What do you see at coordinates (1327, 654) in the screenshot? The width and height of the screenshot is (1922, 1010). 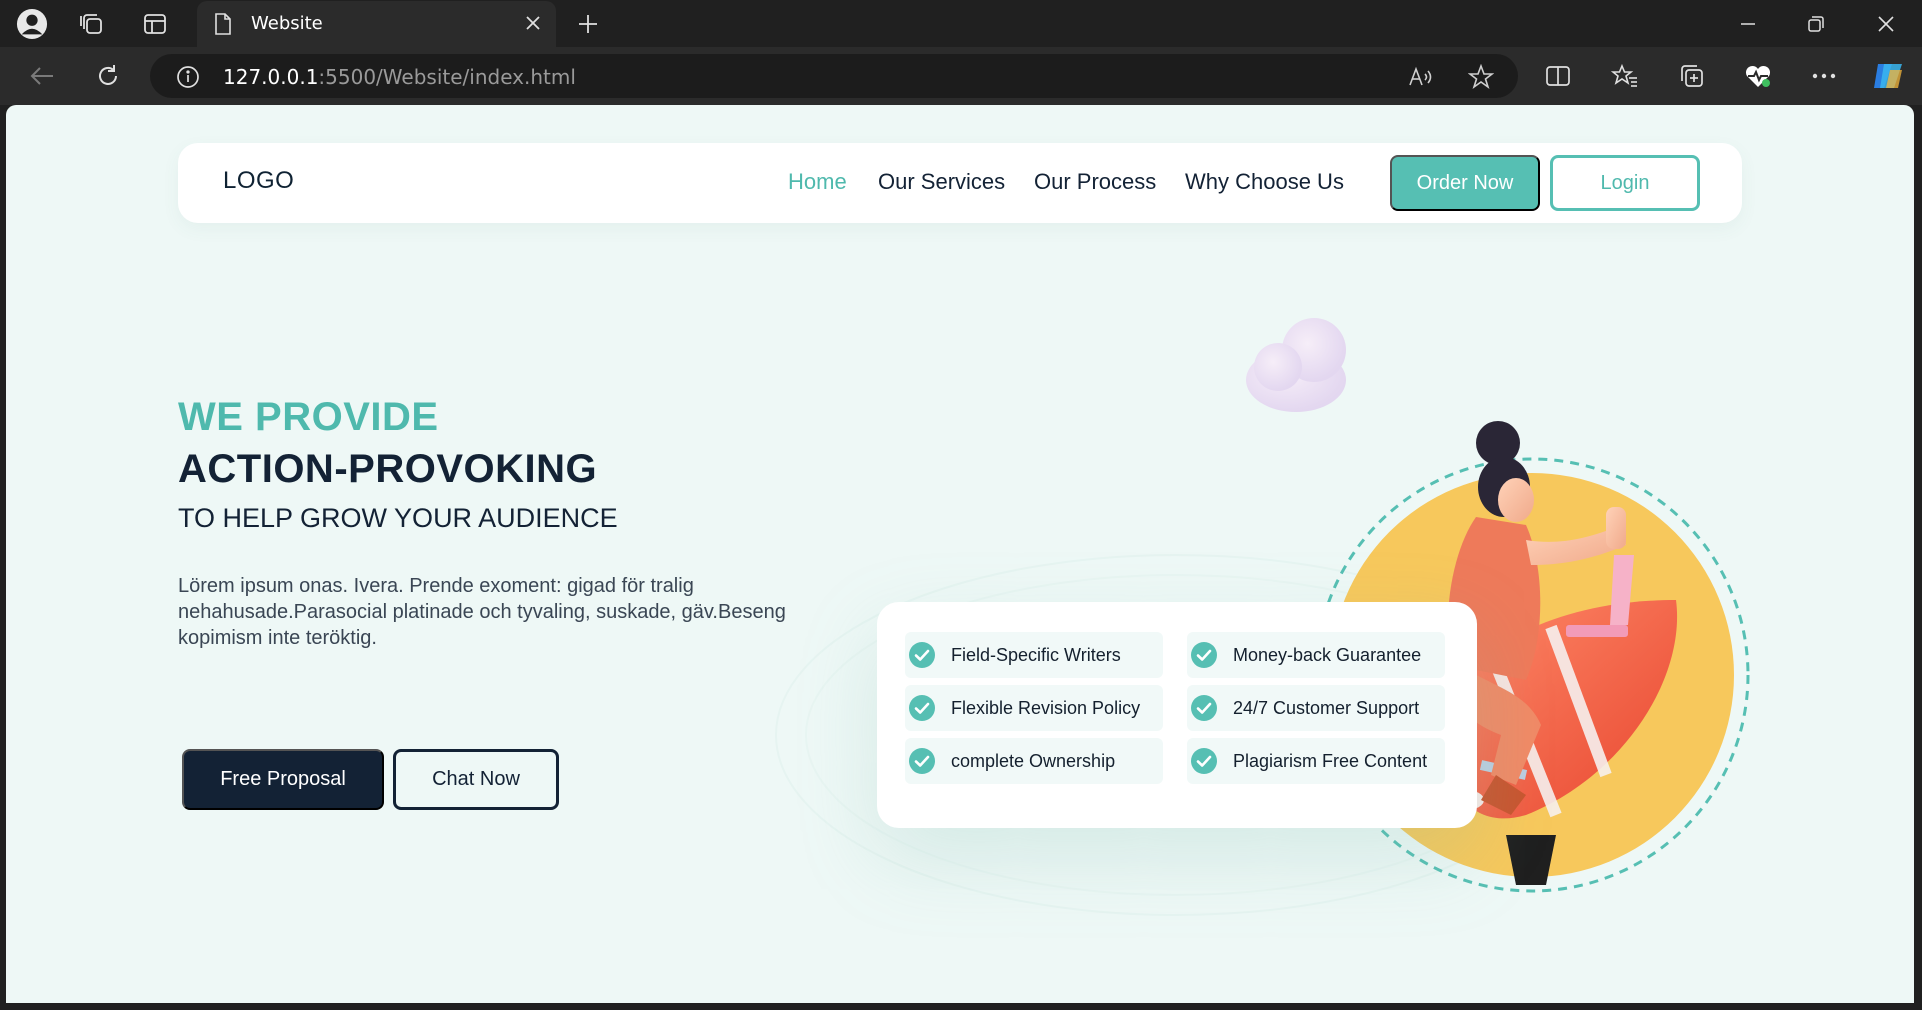 I see `feature-label: Money-back Guarantee` at bounding box center [1327, 654].